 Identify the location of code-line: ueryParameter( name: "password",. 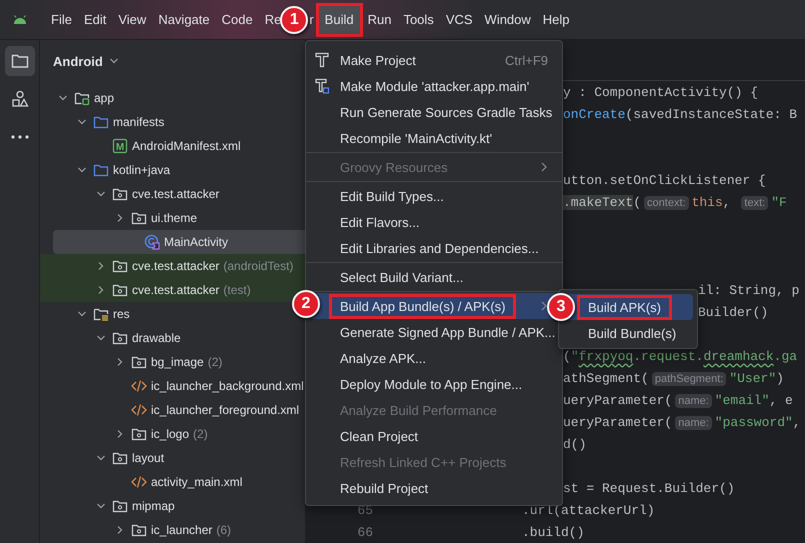
(682, 422).